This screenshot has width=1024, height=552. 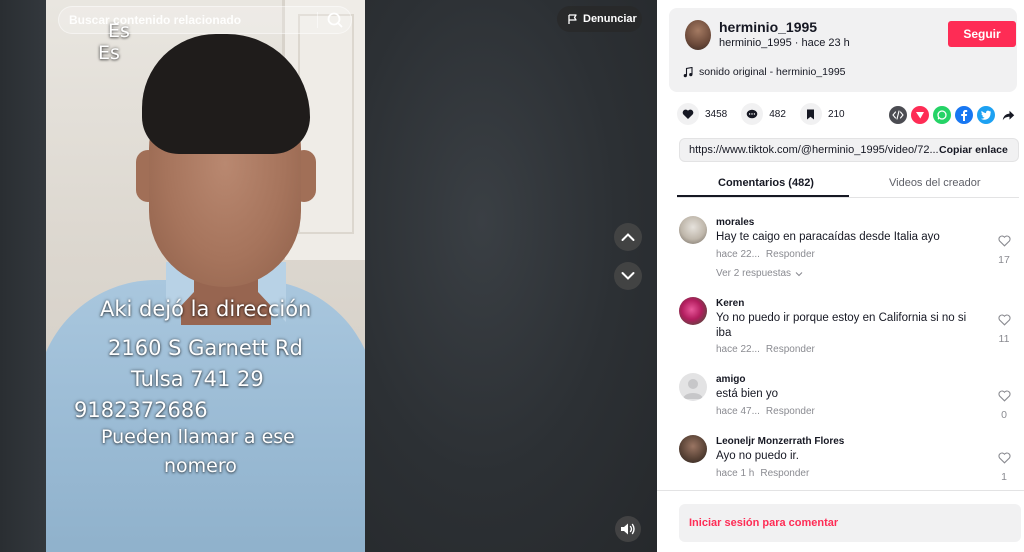 I want to click on save-action: 210, so click(x=822, y=114).